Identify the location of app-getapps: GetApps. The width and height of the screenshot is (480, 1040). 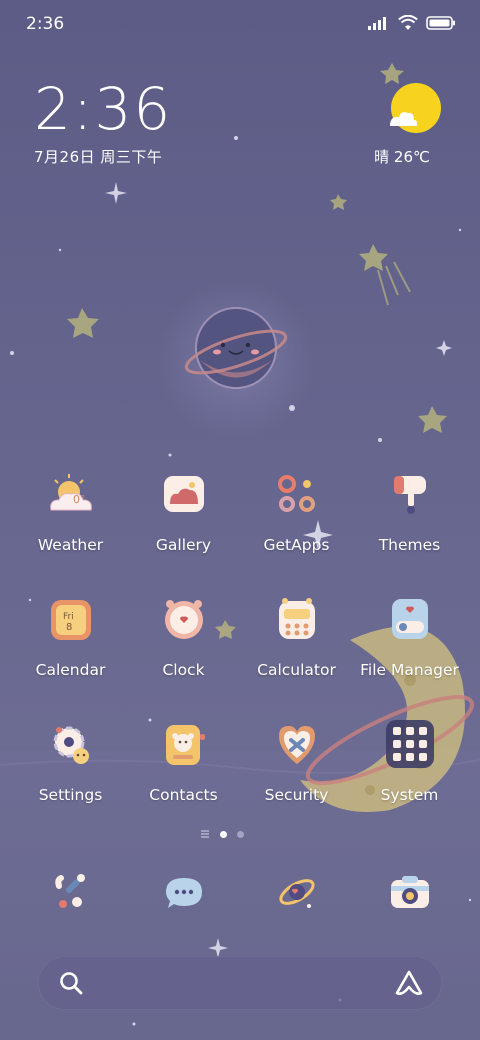
(296, 512).